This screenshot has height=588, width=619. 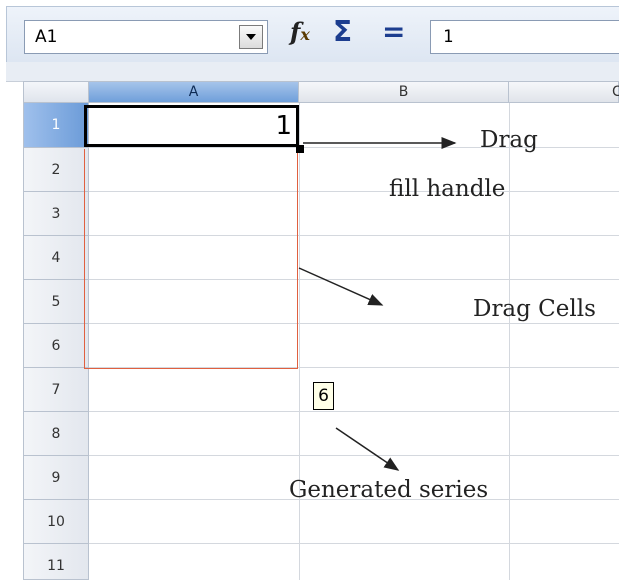 What do you see at coordinates (389, 490) in the screenshot?
I see `annotation-generated-series: Generated series` at bounding box center [389, 490].